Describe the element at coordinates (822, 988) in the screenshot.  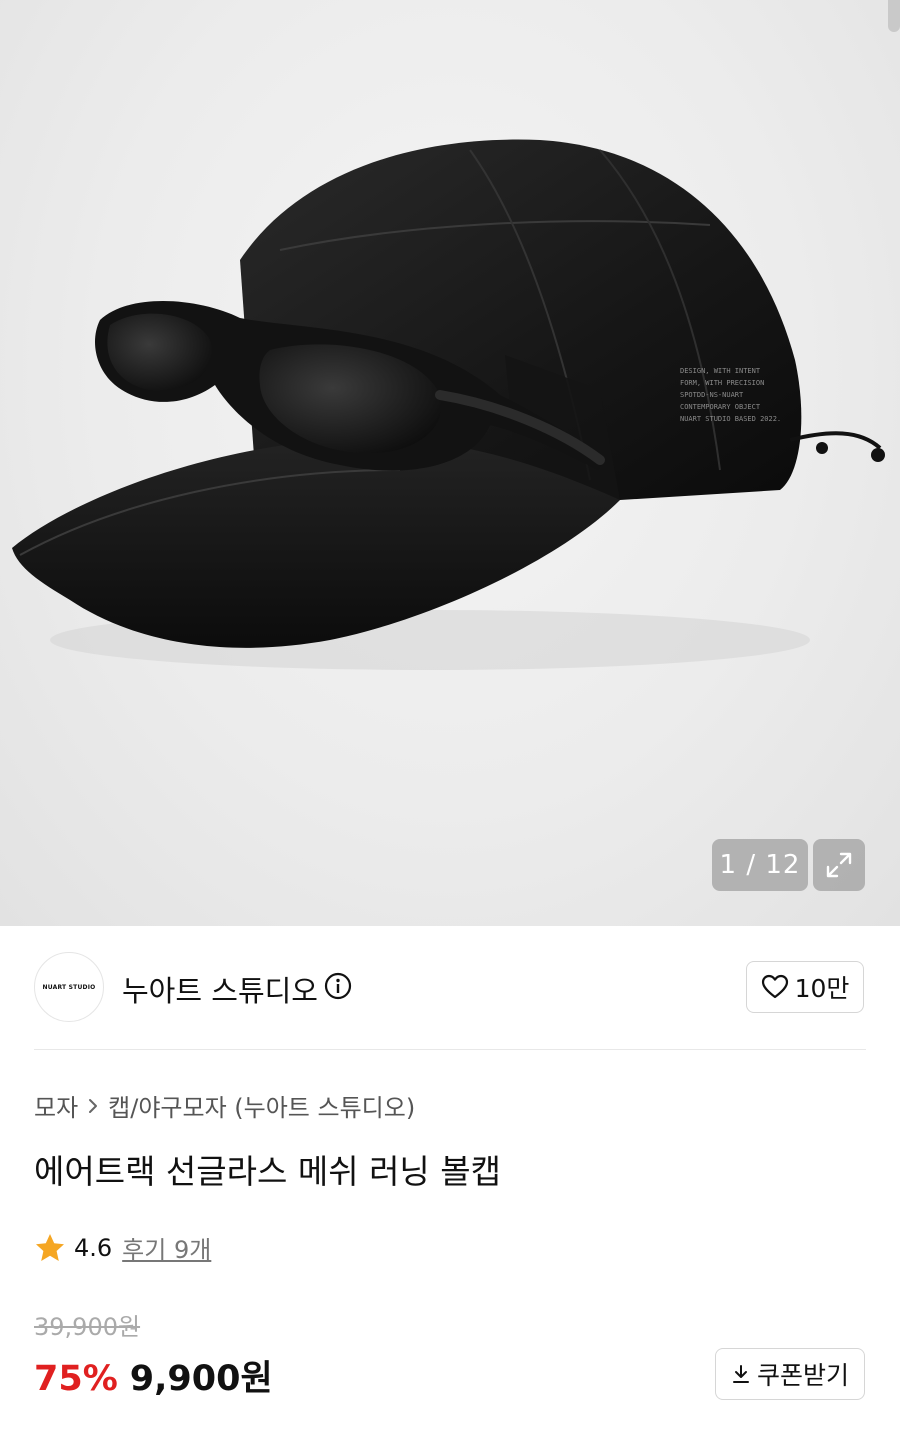
I see `like-count: 10만` at that location.